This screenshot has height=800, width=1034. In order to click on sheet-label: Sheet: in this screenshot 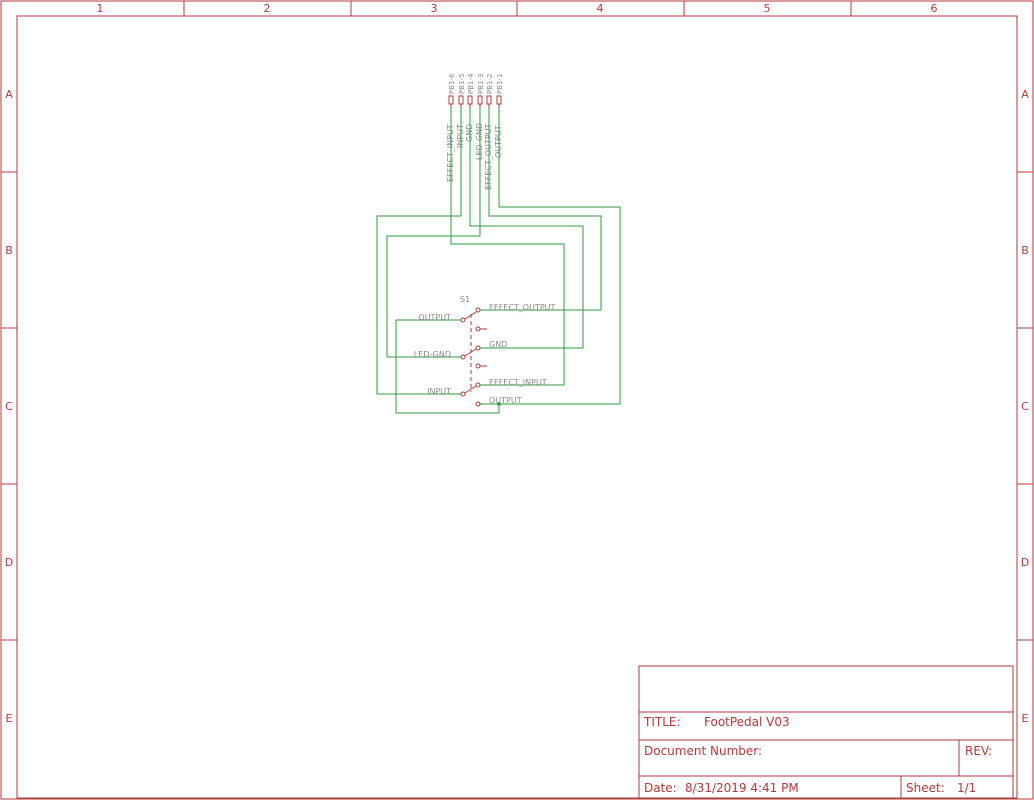, I will do `click(925, 788)`.